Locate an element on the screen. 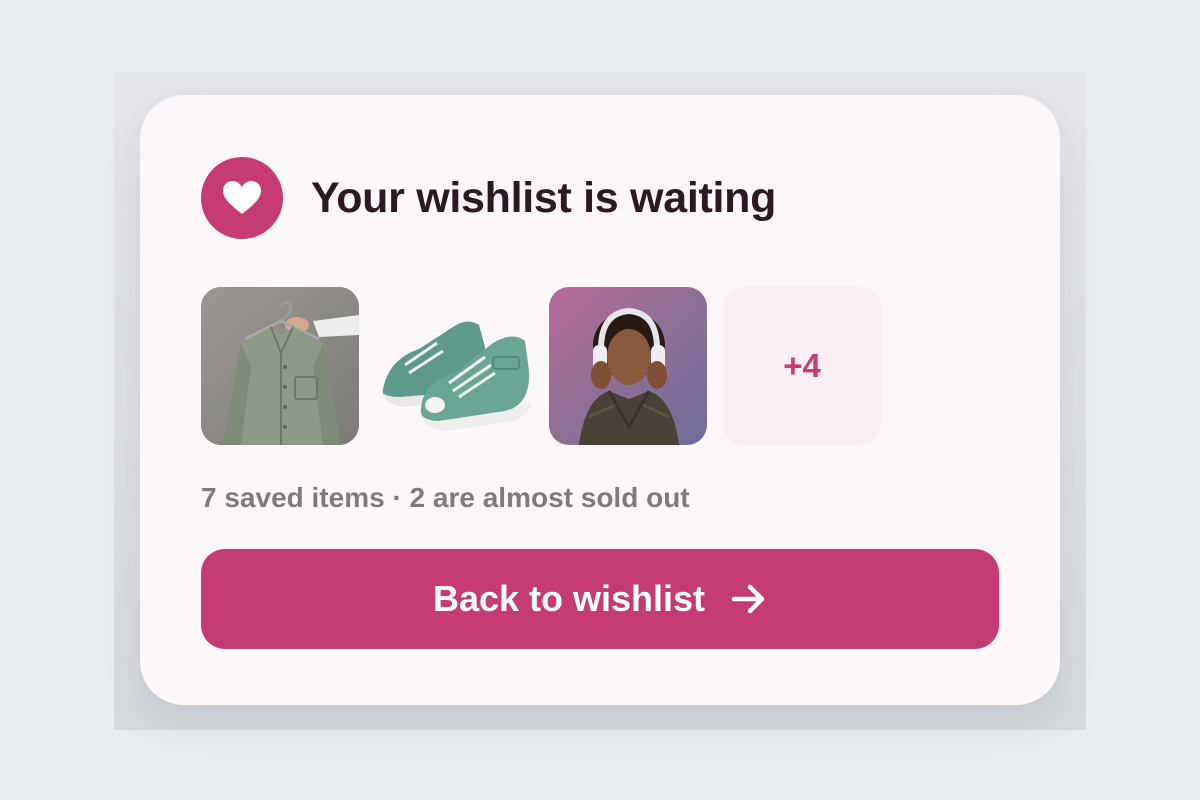 Image resolution: width=1200 pixels, height=800 pixels. arrow-right-icon is located at coordinates (749, 599).